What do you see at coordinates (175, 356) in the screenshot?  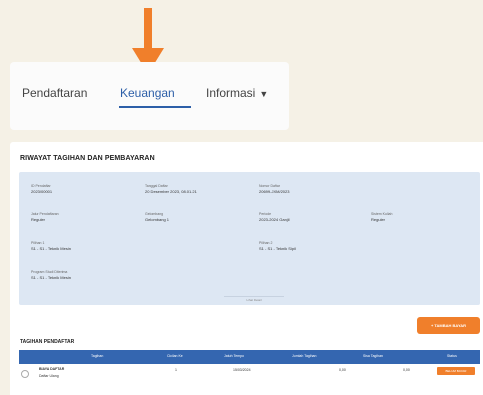 I see `column-header: Cicilan Ke` at bounding box center [175, 356].